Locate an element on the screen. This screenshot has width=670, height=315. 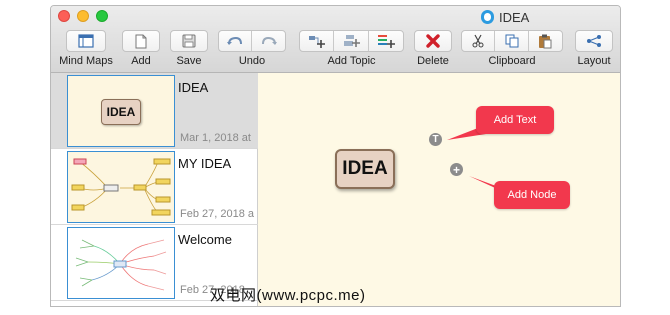
delete-button is located at coordinates (433, 41).